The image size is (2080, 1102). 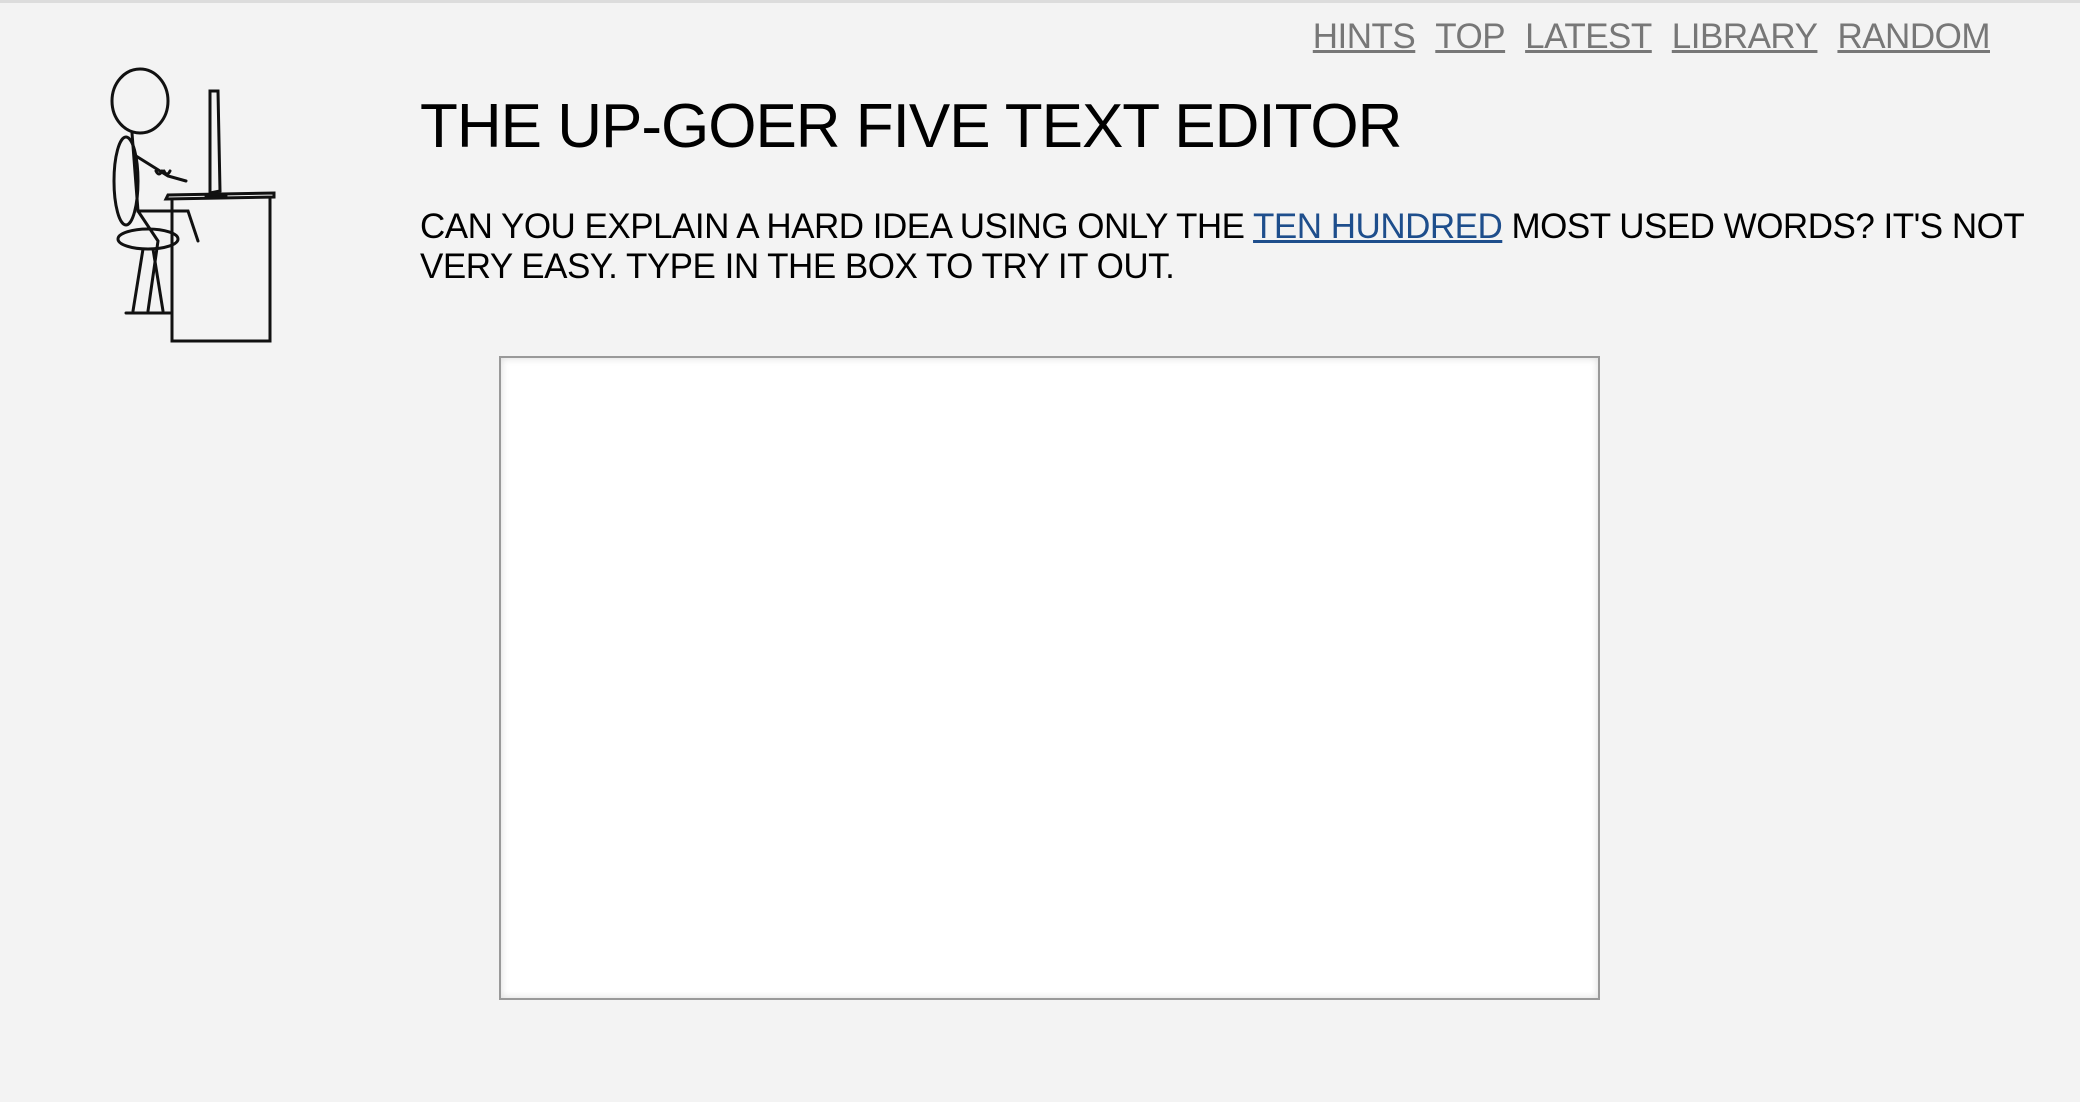 What do you see at coordinates (911, 126) in the screenshot?
I see `page-title: The Up-Goer Five Text Editor` at bounding box center [911, 126].